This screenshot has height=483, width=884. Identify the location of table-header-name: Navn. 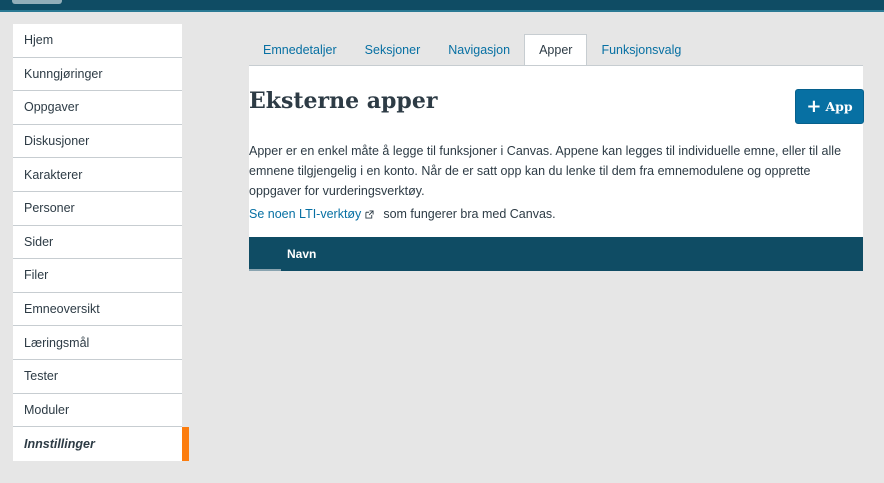
(301, 254).